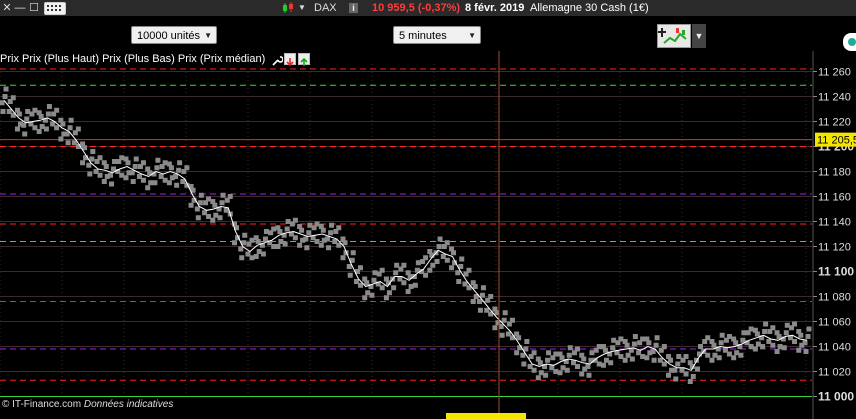  What do you see at coordinates (437, 35) in the screenshot?
I see `interval-dropdown: 5 minutes ▼` at bounding box center [437, 35].